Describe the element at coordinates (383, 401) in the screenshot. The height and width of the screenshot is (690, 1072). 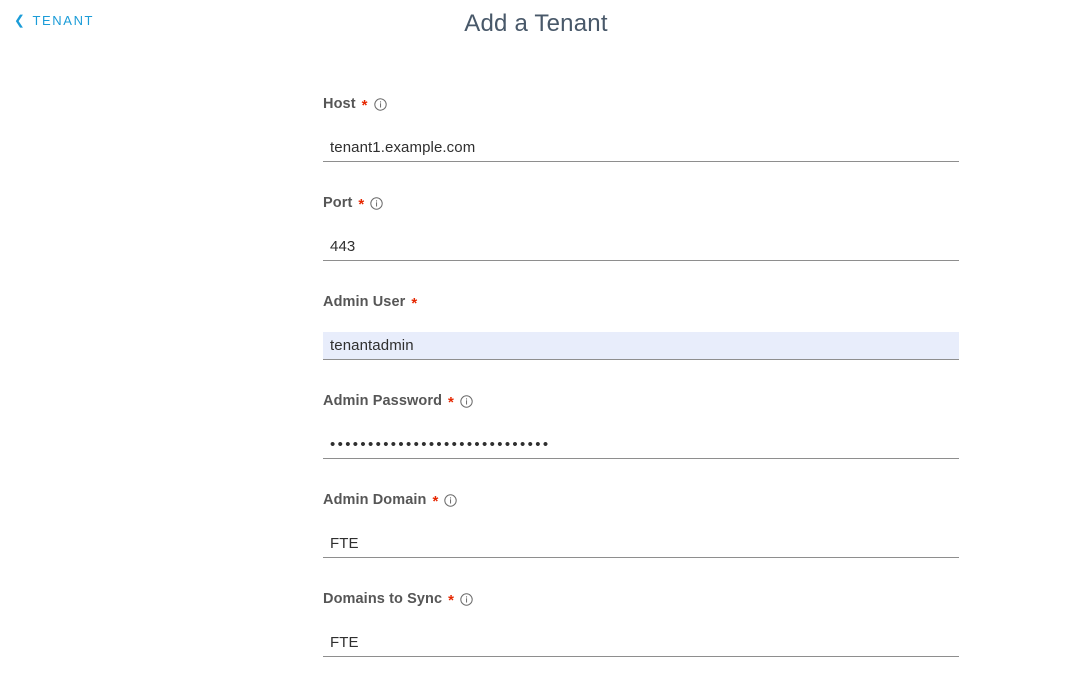
I see `field-label-text: Admin Password` at that location.